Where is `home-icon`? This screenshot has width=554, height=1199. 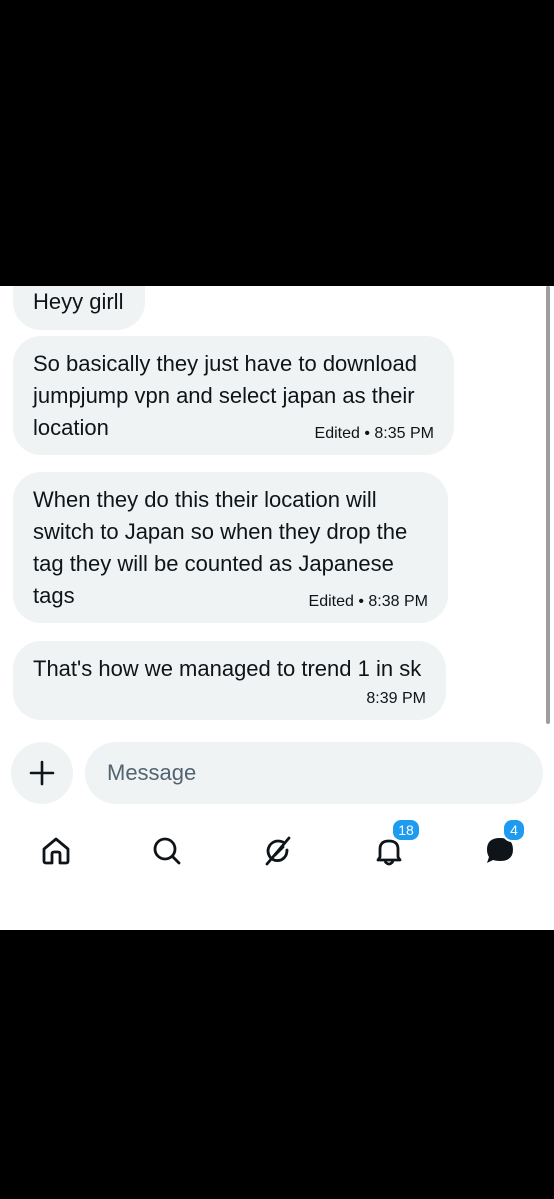
home-icon is located at coordinates (56, 851).